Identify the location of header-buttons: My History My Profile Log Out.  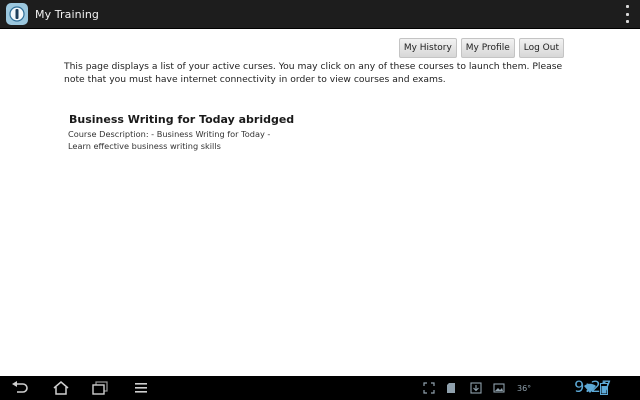
(481, 48).